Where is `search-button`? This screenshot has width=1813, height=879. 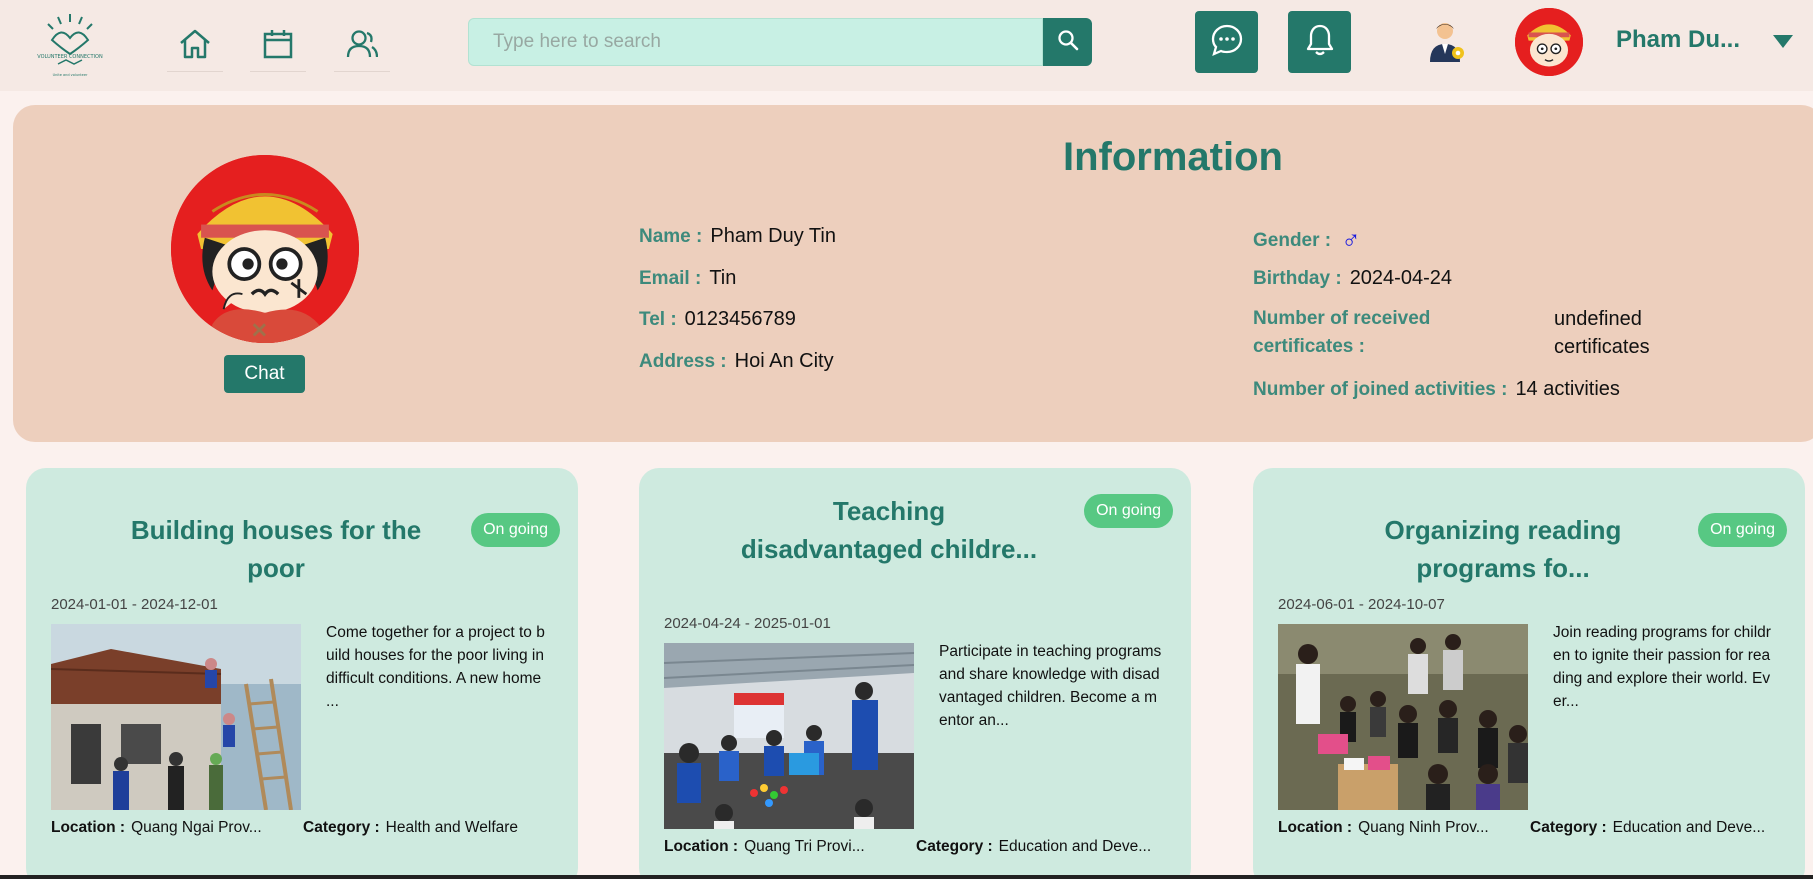
search-button is located at coordinates (1067, 42).